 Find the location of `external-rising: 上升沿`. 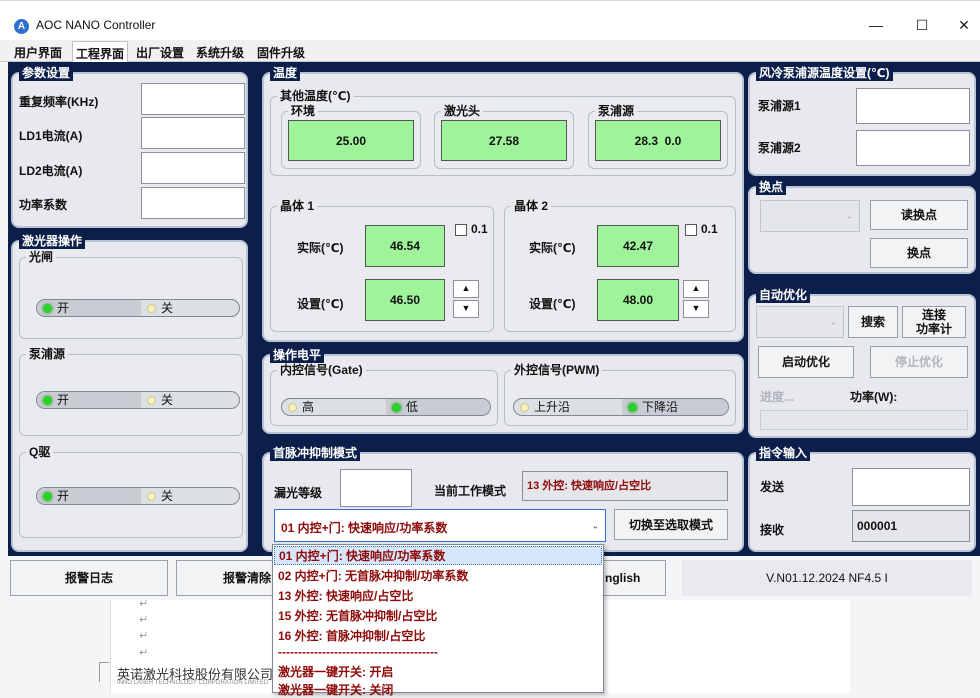

external-rising: 上升沿 is located at coordinates (568, 407).